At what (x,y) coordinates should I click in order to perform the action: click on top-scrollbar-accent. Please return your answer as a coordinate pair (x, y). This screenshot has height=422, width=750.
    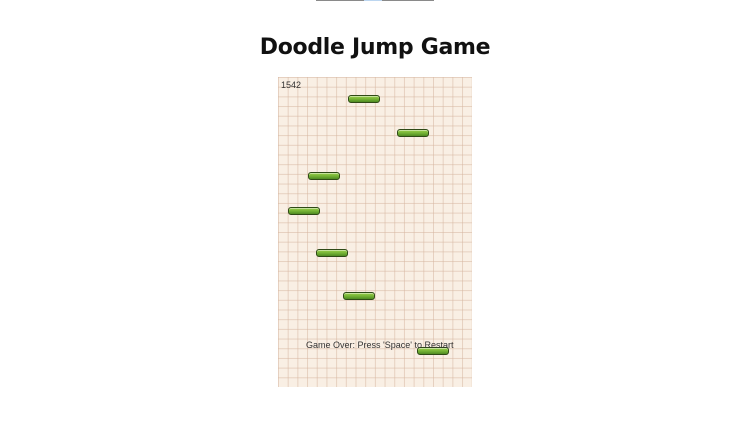
    Looking at the image, I should click on (373, 0).